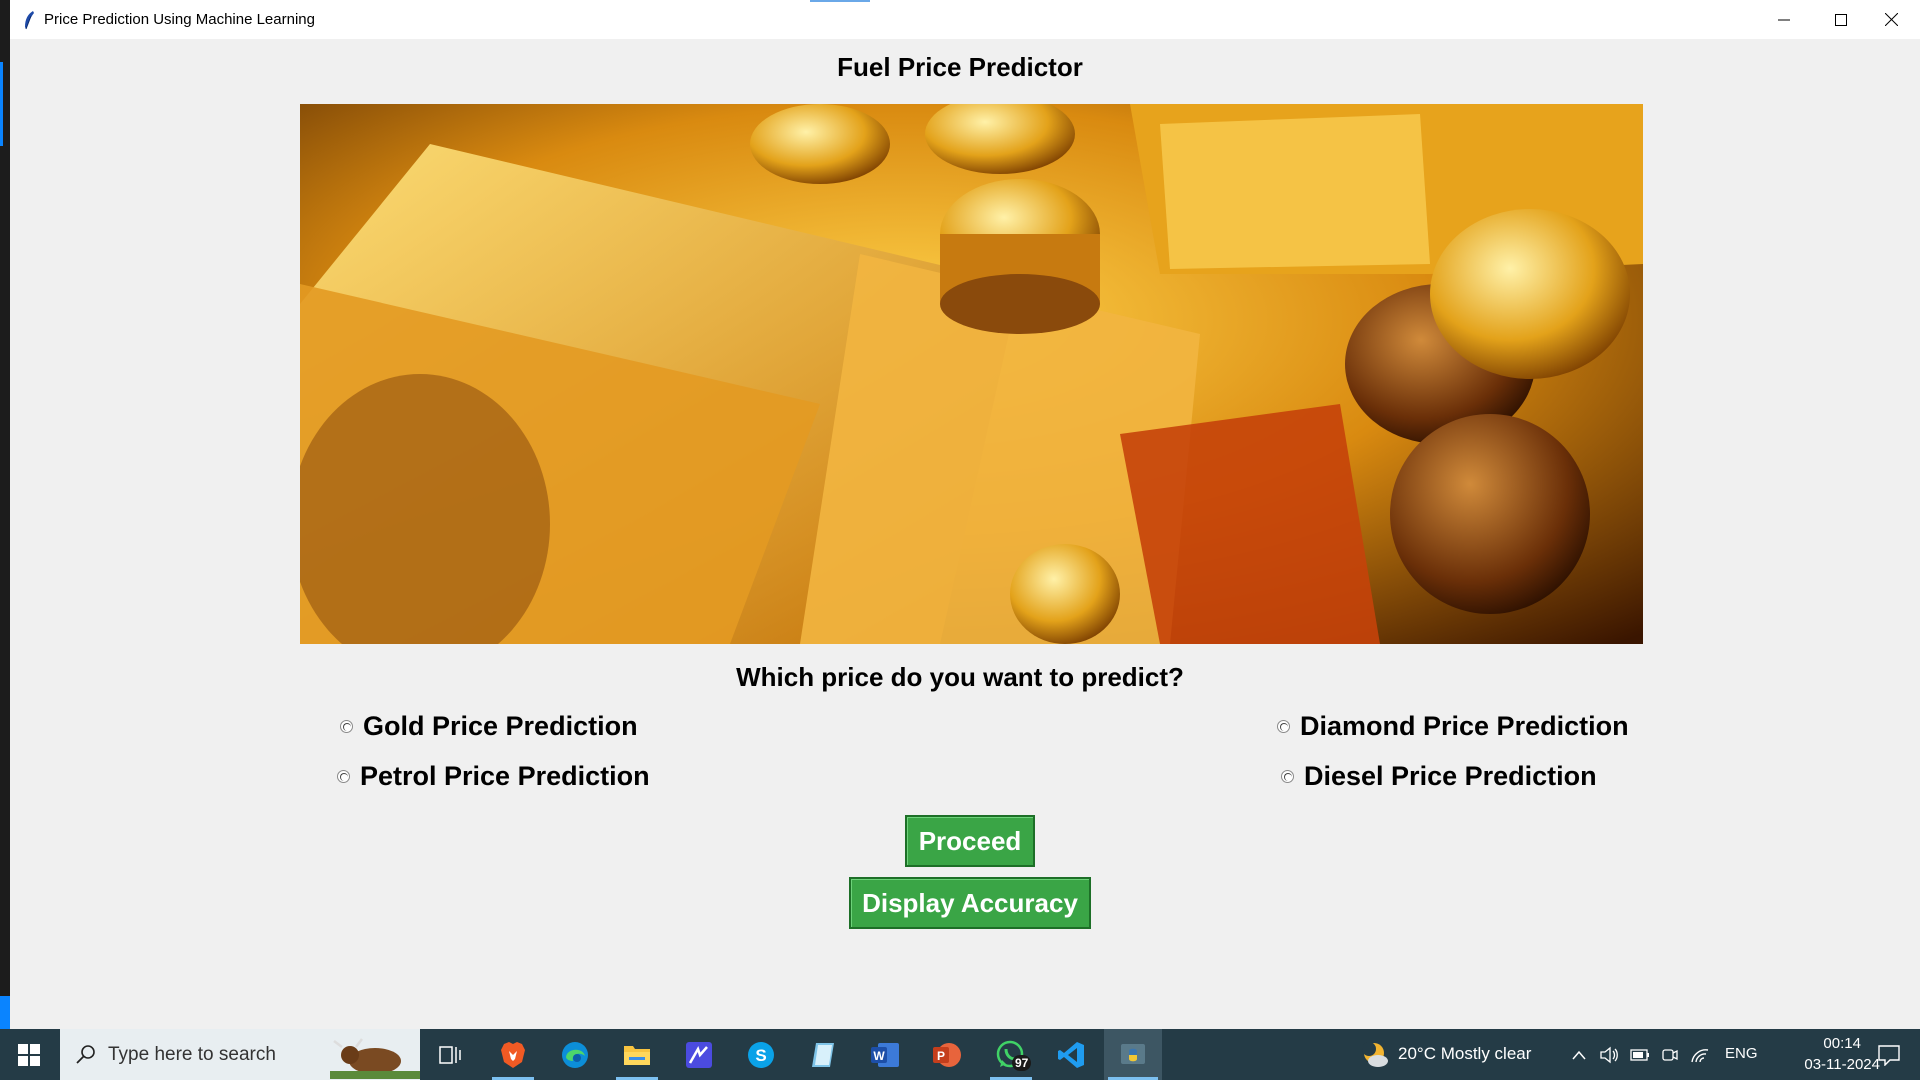 The height and width of the screenshot is (1080, 1920). I want to click on close-button, so click(1891, 19).